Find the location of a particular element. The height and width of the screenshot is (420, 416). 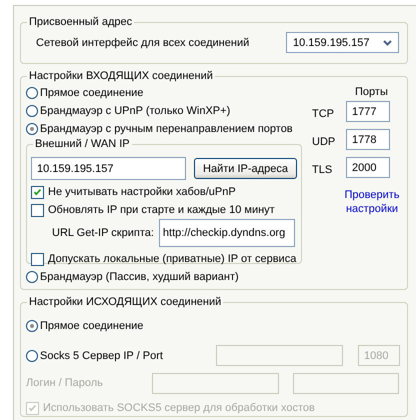

interface-dropdown: 10.159.195.157 is located at coordinates (342, 42).